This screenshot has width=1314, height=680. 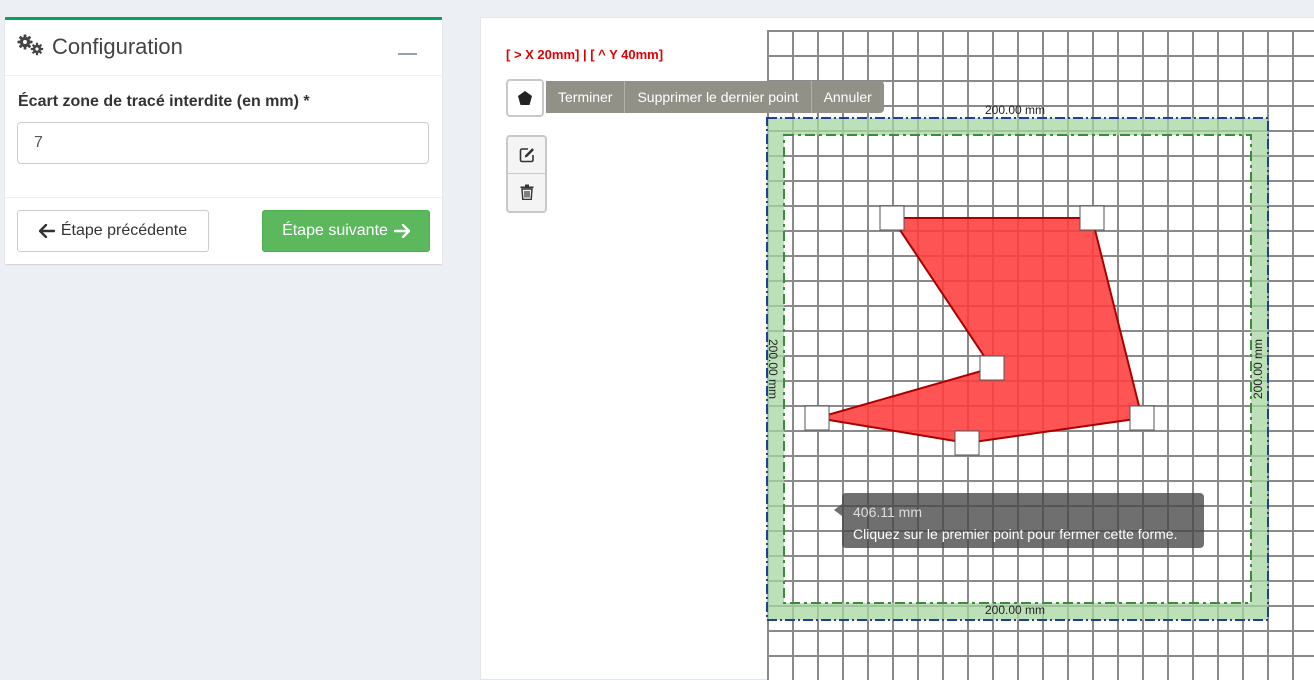 What do you see at coordinates (887, 512) in the screenshot?
I see `tooltip-measure: 406.11 mm` at bounding box center [887, 512].